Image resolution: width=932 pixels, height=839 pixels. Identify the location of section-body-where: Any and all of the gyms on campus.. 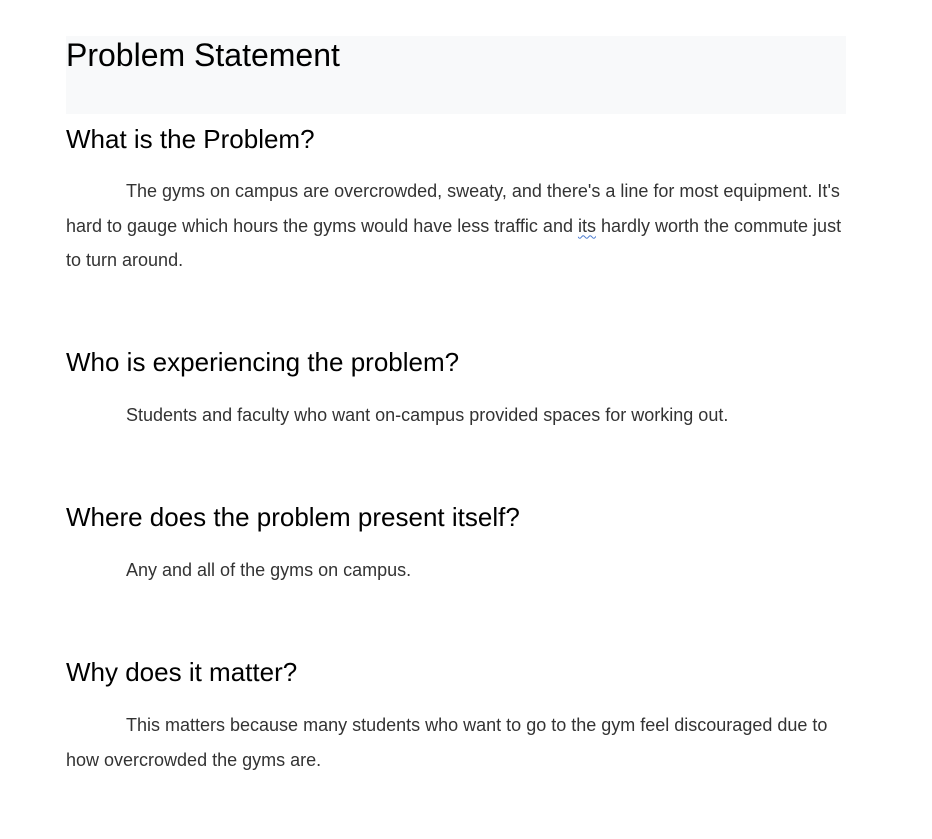
(461, 570).